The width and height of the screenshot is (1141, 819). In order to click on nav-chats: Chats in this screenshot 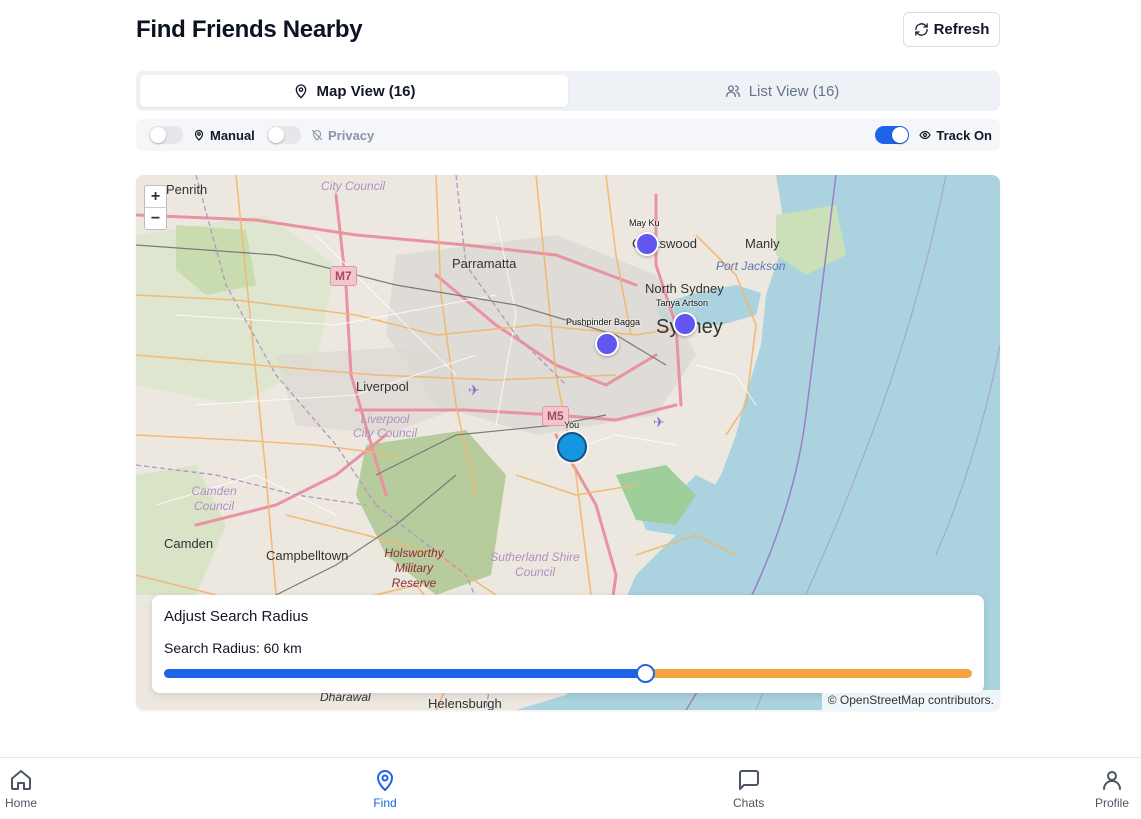, I will do `click(748, 789)`.